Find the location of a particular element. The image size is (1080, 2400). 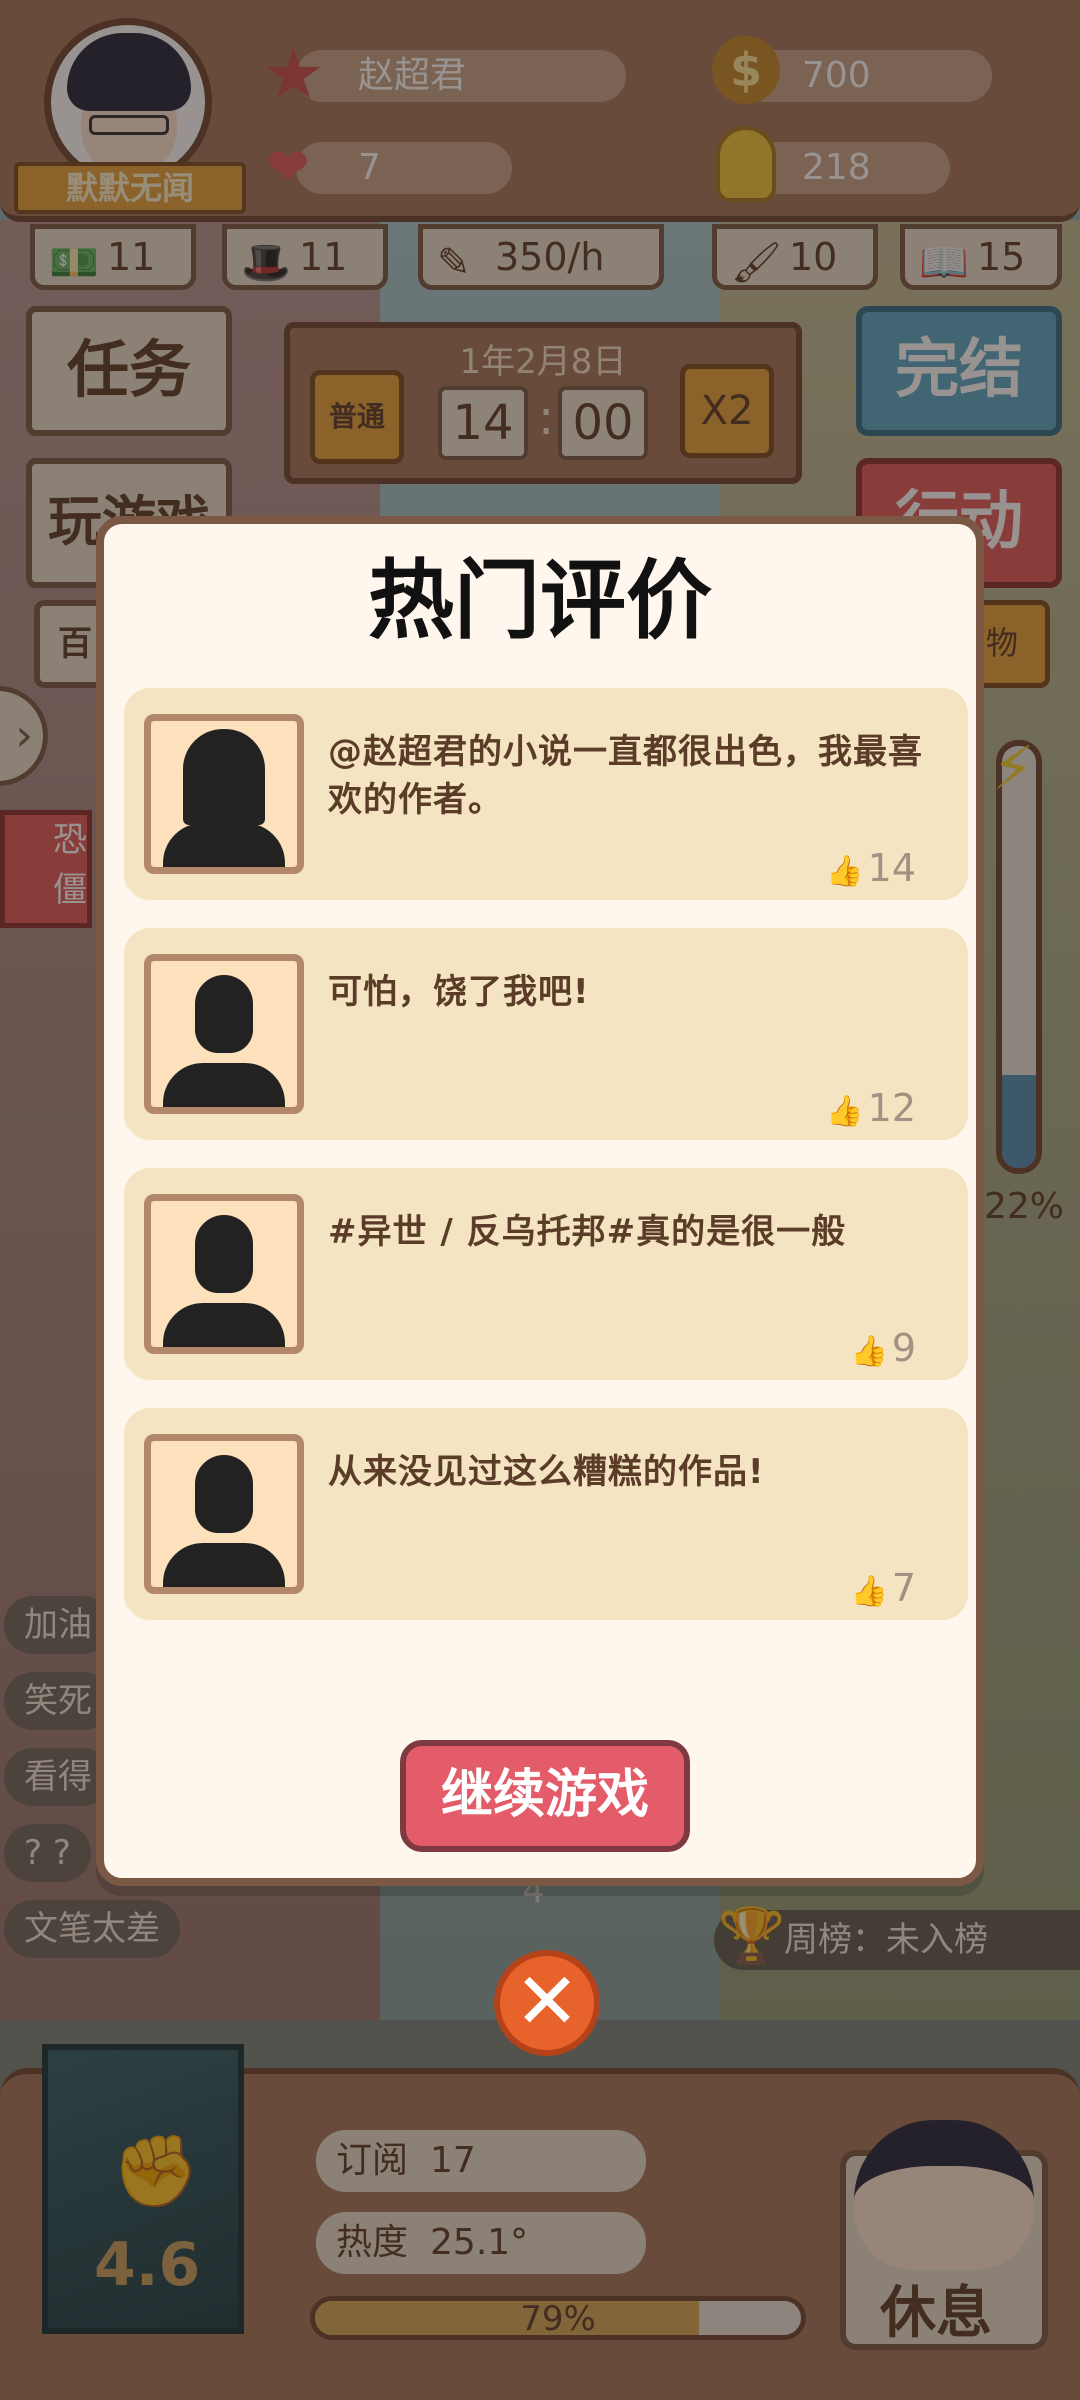

review-likes: 👍 9 is located at coordinates (883, 1348).